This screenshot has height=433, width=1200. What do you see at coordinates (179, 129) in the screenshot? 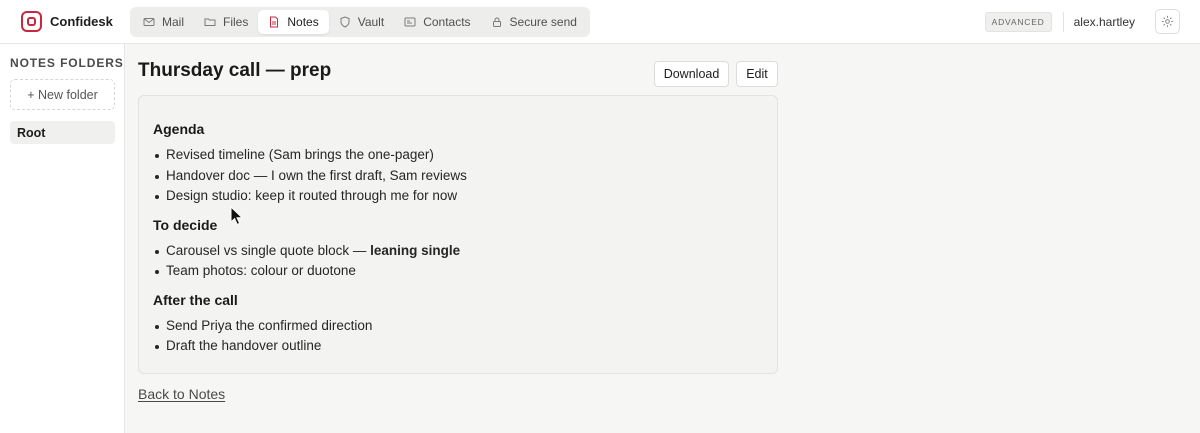
I see `section-heading: Agenda` at bounding box center [179, 129].